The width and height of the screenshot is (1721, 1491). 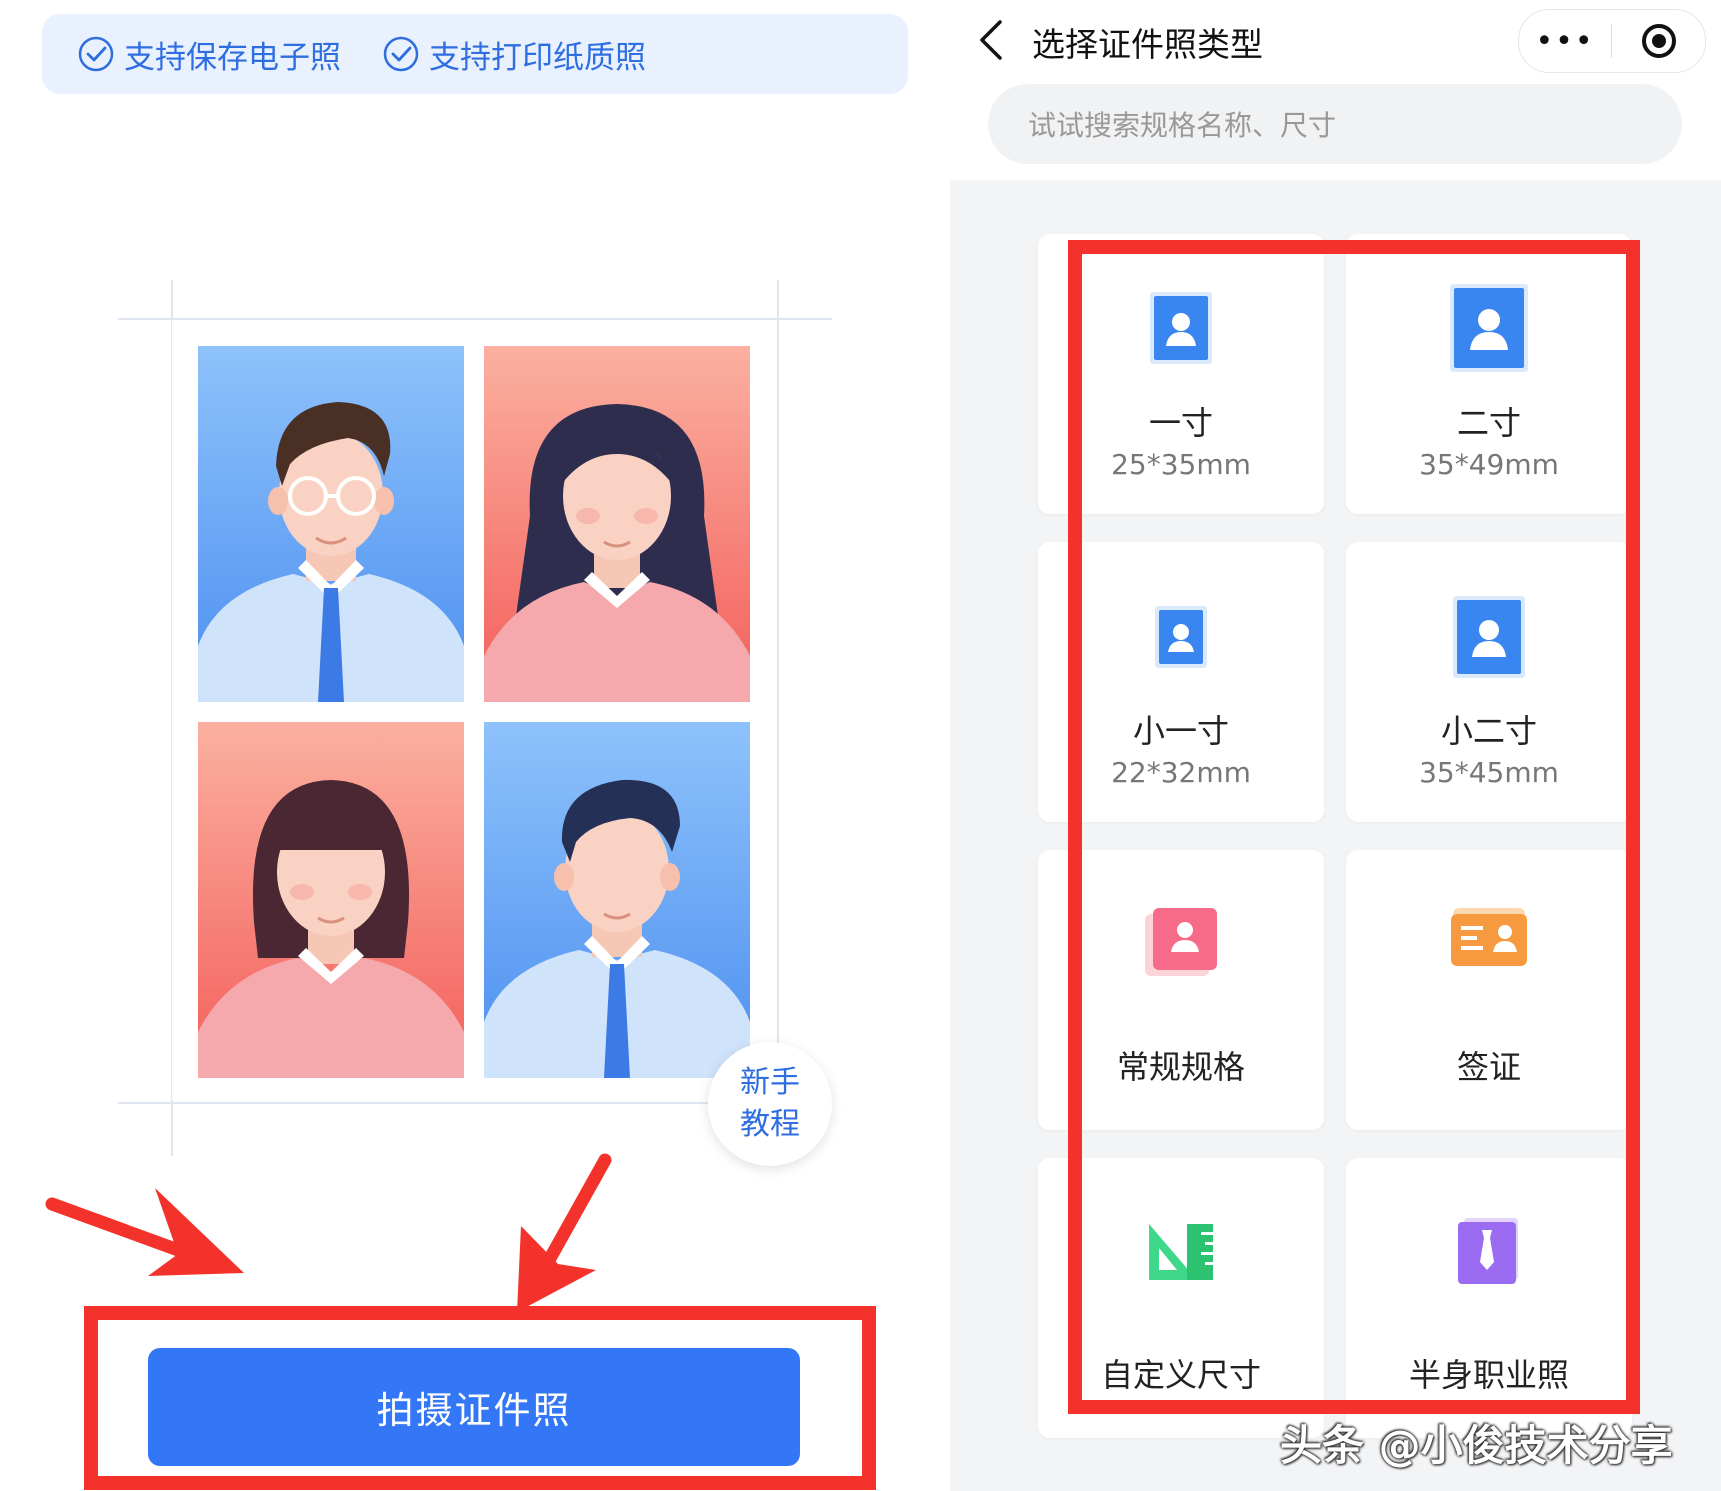 What do you see at coordinates (617, 900) in the screenshot?
I see `sample-photo-man` at bounding box center [617, 900].